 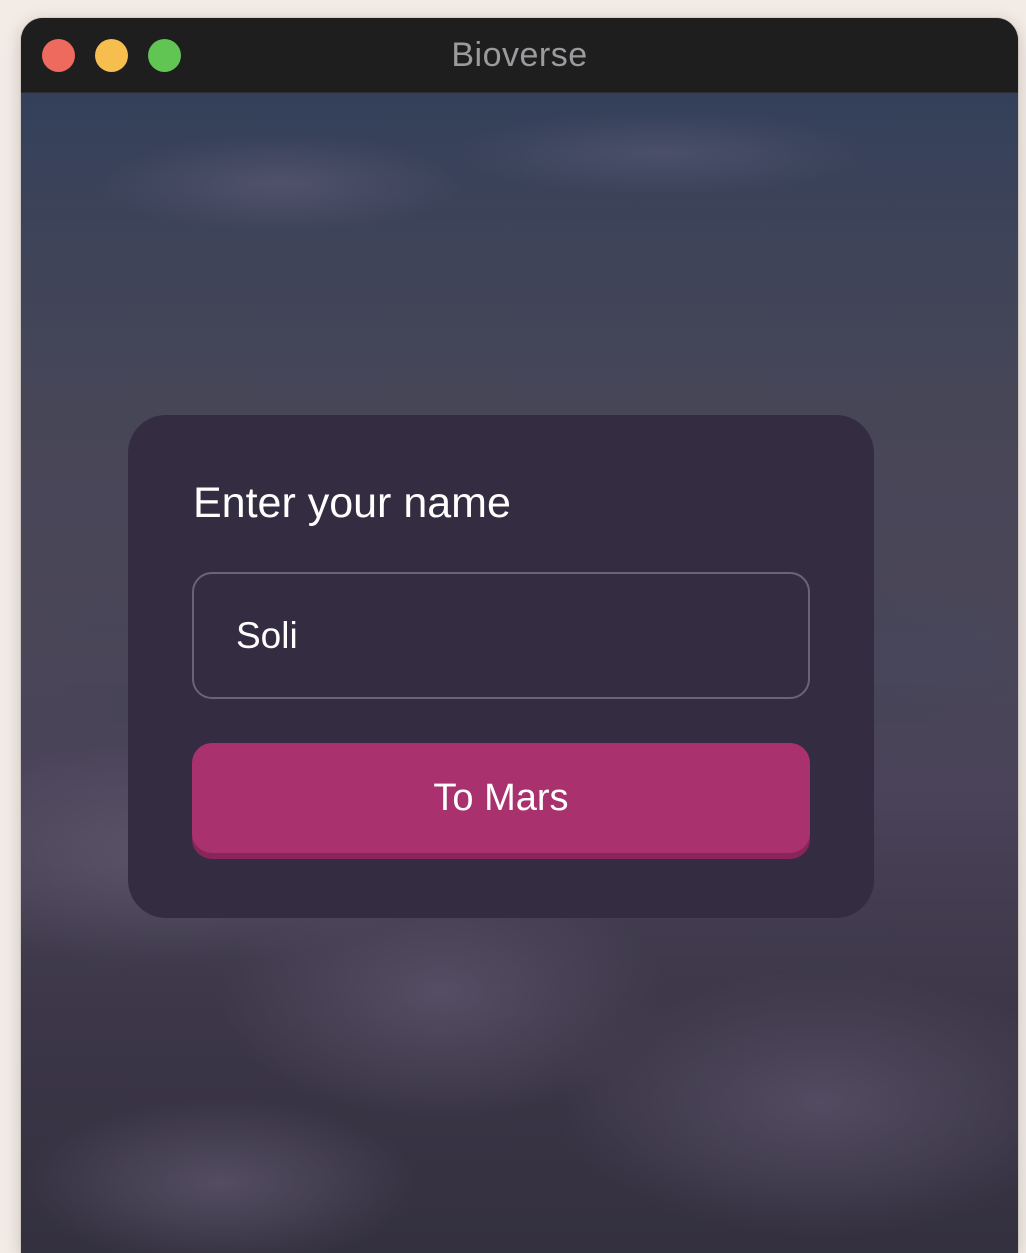 I want to click on window-title: Bioverse, so click(x=519, y=55).